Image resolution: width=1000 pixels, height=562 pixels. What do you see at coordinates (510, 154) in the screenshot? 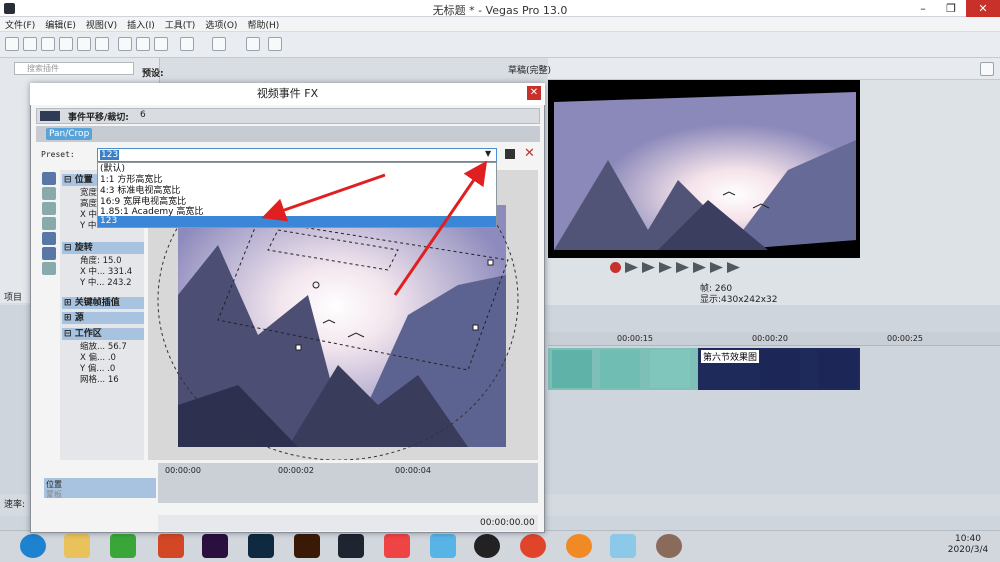
I see `save-preset-icon` at bounding box center [510, 154].